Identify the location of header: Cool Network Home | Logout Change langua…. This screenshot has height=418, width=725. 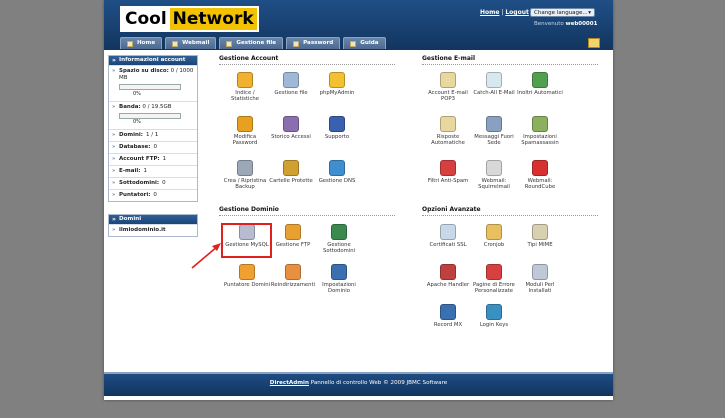
(358, 25).